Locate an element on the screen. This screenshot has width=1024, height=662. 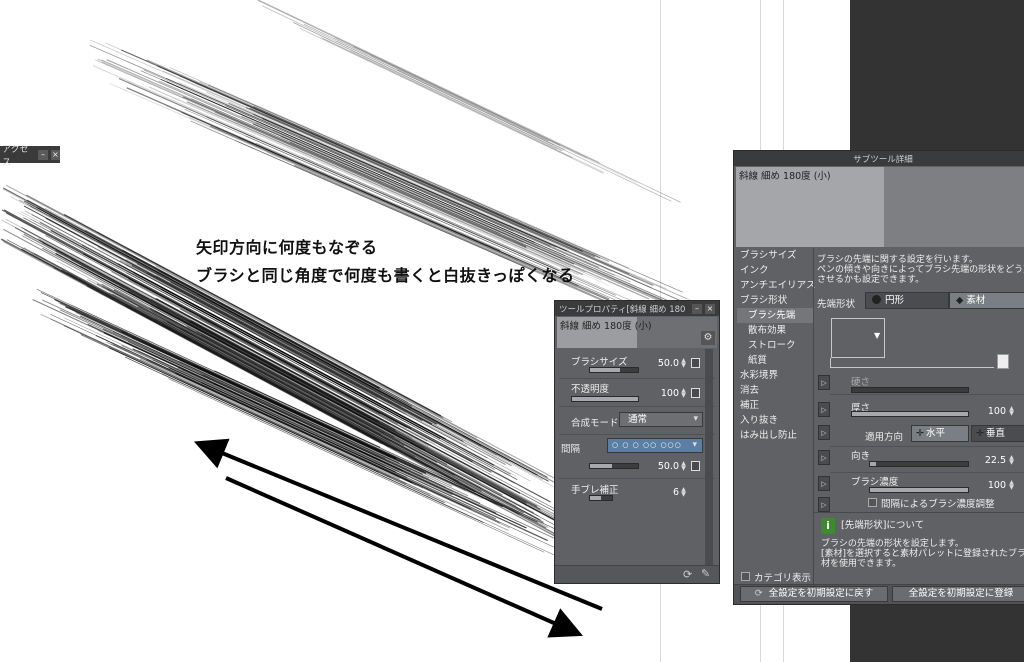
sub-tool-detail-titlebar: サブツール詳細 is located at coordinates (879, 158).